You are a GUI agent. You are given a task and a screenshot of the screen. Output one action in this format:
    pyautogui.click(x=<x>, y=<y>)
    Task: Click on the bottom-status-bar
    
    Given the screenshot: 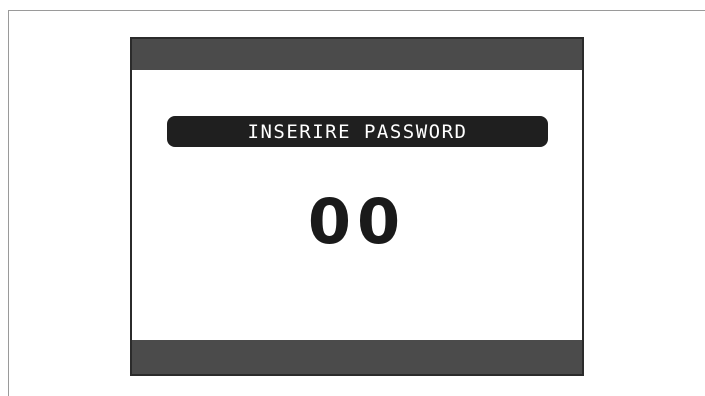 What is the action you would take?
    pyautogui.click(x=357, y=357)
    